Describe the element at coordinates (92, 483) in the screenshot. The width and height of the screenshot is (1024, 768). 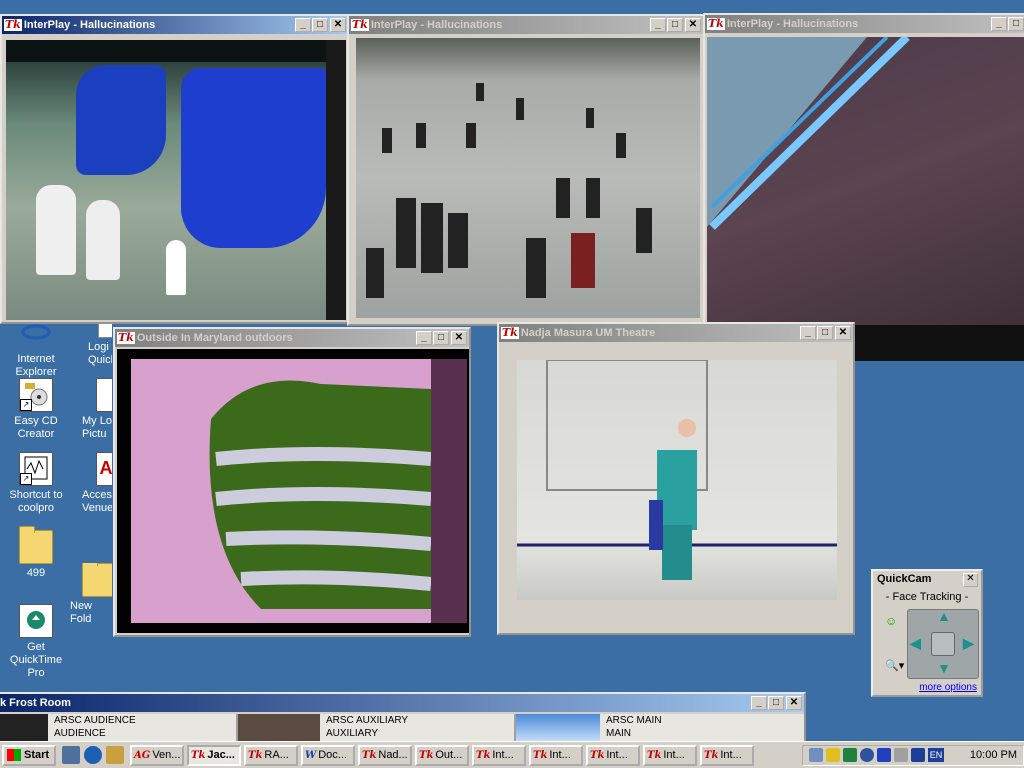
I see `access-venue-shortcut: A Acces Venue` at that location.